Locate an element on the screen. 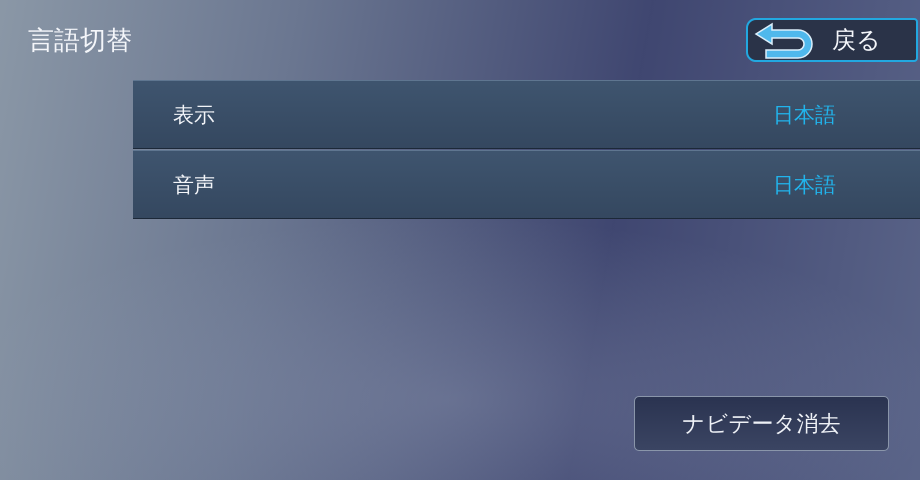 The image size is (920, 480). setting-row: 音声 日本語 is located at coordinates (526, 184).